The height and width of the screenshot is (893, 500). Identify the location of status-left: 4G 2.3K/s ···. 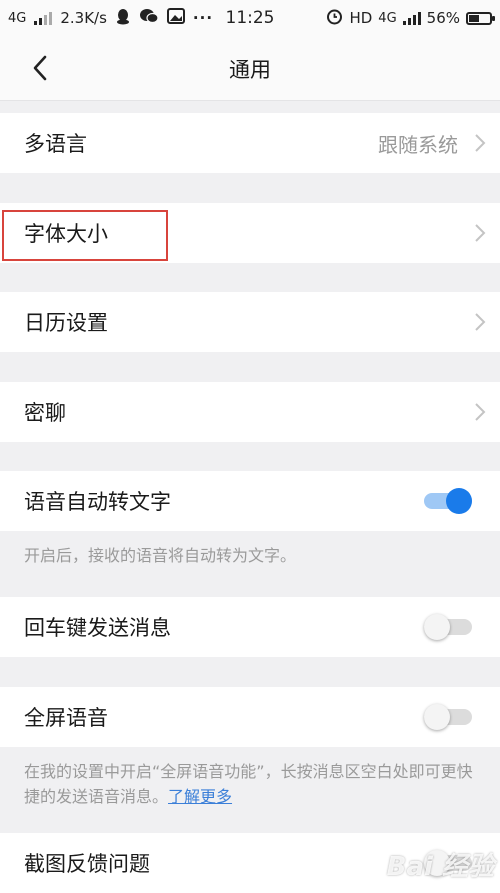
(110, 18).